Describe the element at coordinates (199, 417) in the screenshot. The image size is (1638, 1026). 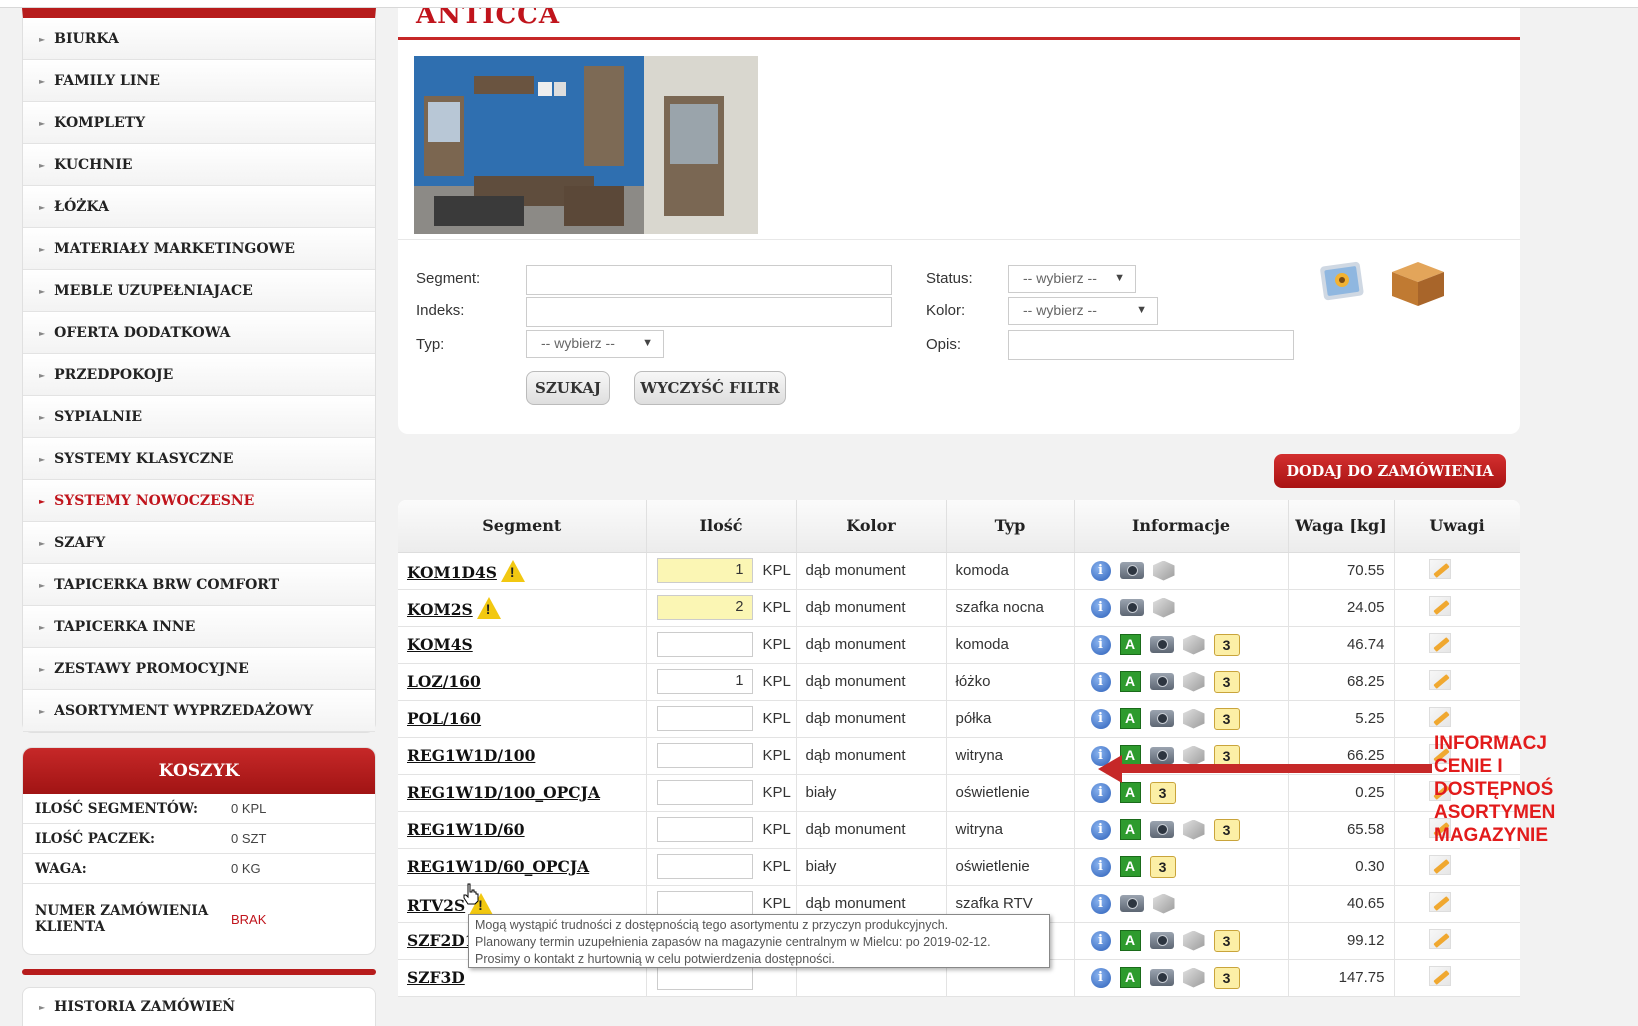
I see `sidebar-item: ► SYPIALNIE` at that location.